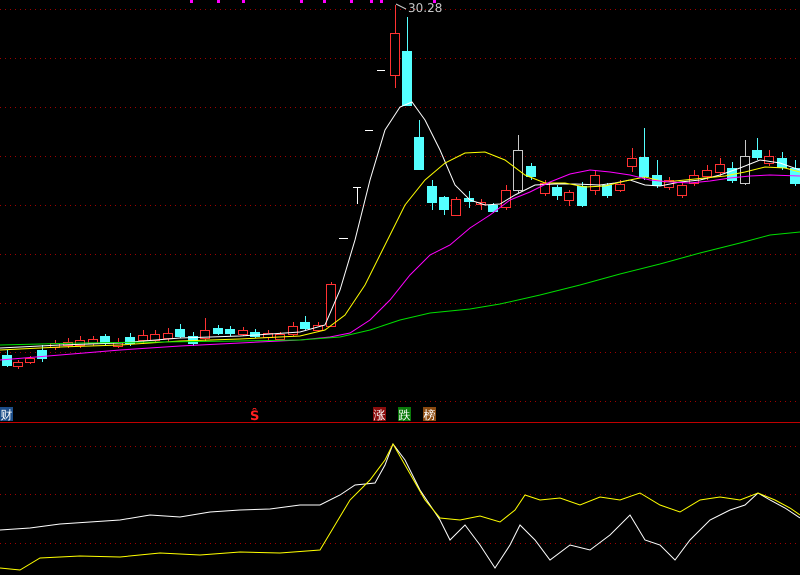 The height and width of the screenshot is (575, 800). What do you see at coordinates (401, 7) in the screenshot?
I see `leader-line` at bounding box center [401, 7].